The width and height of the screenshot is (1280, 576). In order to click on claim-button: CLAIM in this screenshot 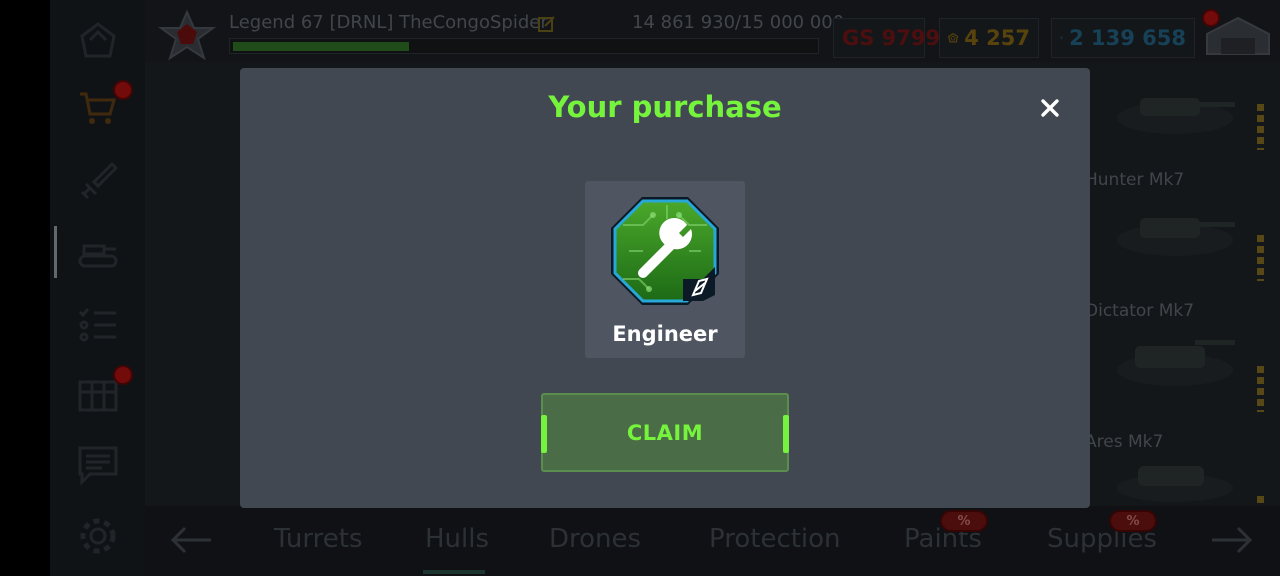, I will do `click(665, 432)`.